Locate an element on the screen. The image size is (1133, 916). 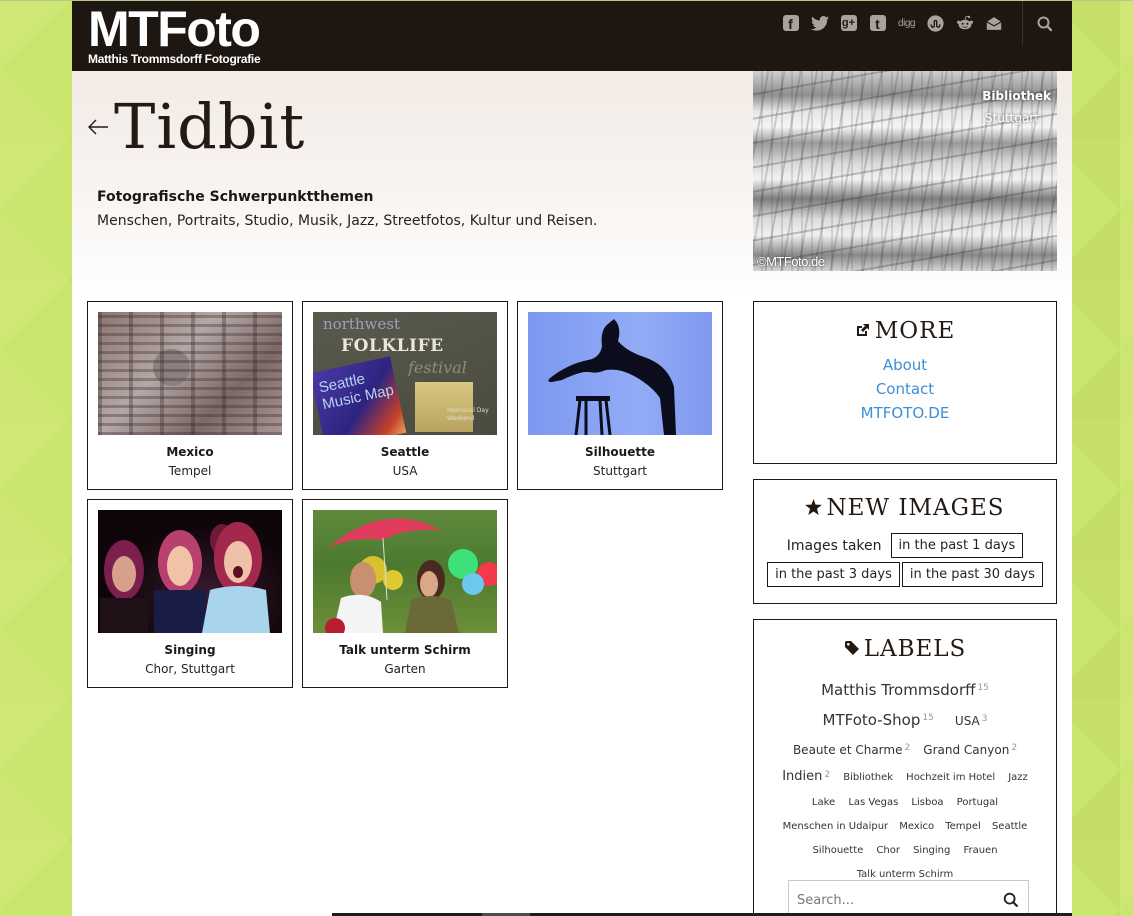
label-link: Grand Canyon 2 is located at coordinates (970, 750).